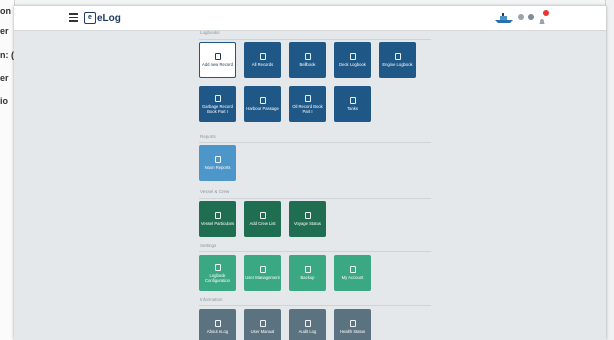  I want to click on tile-label: User Management, so click(262, 277).